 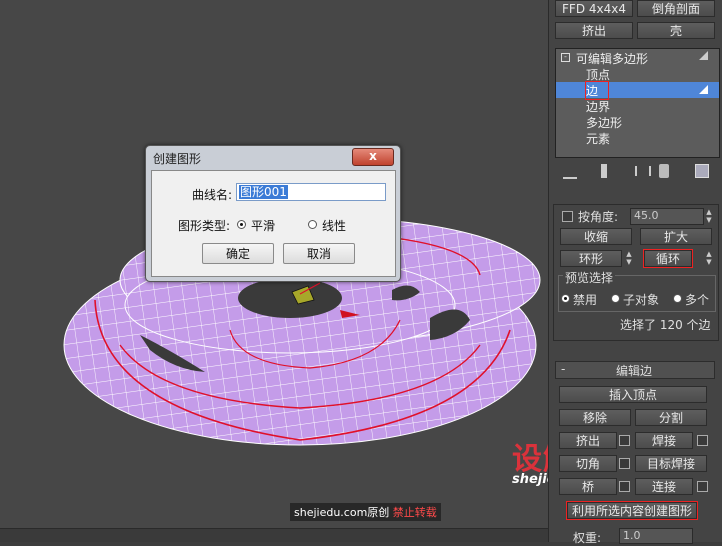 What do you see at coordinates (702, 171) in the screenshot?
I see `configure-sets-icon` at bounding box center [702, 171].